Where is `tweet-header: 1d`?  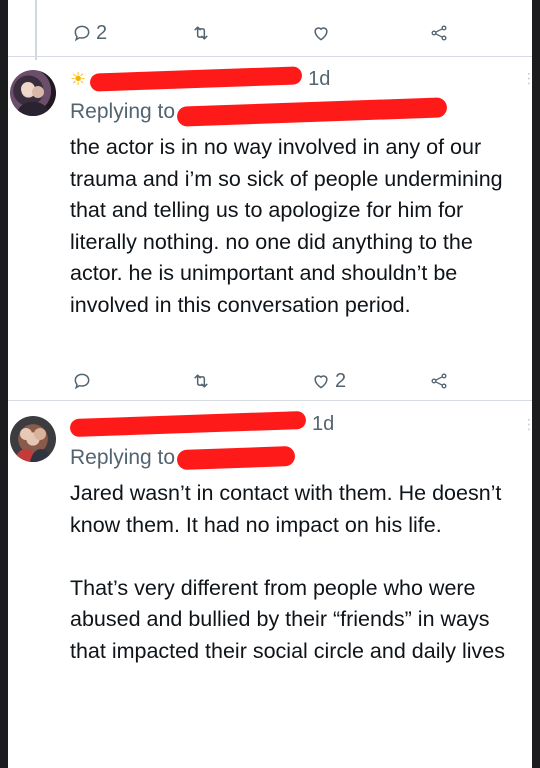 tweet-header: 1d is located at coordinates (202, 424).